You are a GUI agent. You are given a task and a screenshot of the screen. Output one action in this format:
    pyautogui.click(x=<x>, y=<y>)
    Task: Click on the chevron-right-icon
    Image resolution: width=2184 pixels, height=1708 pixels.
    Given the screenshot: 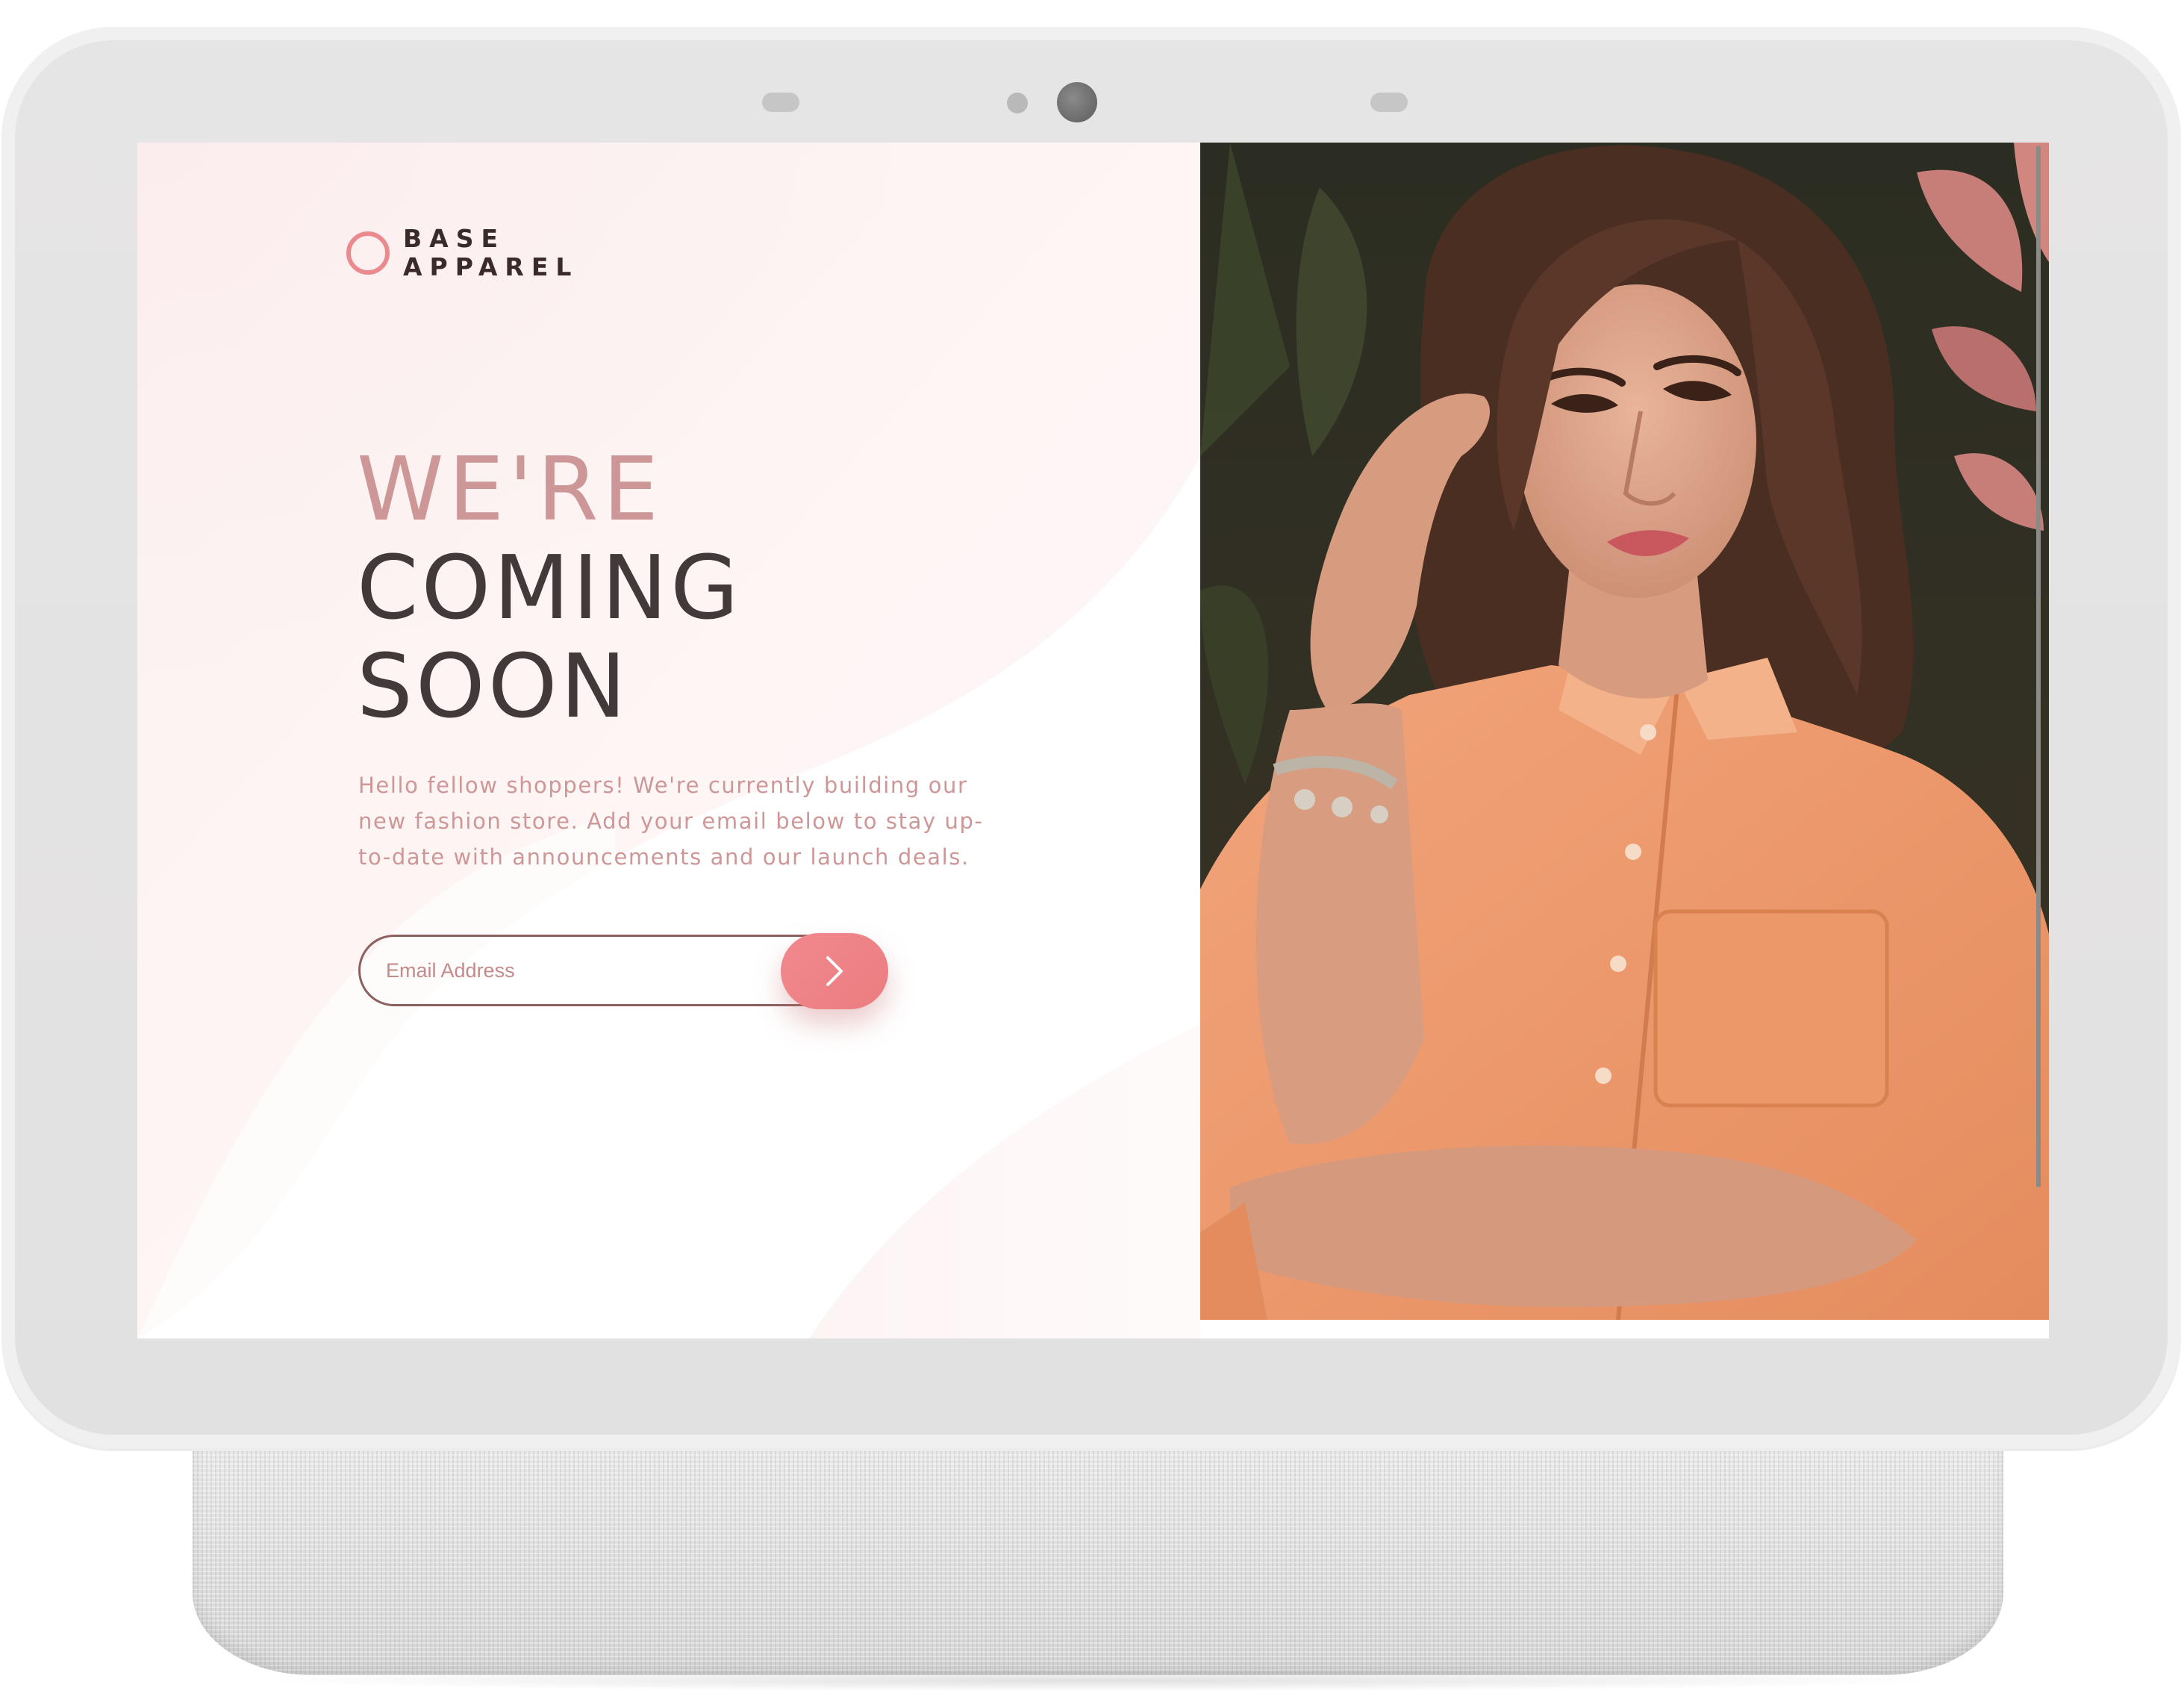 What is the action you would take?
    pyautogui.click(x=834, y=971)
    